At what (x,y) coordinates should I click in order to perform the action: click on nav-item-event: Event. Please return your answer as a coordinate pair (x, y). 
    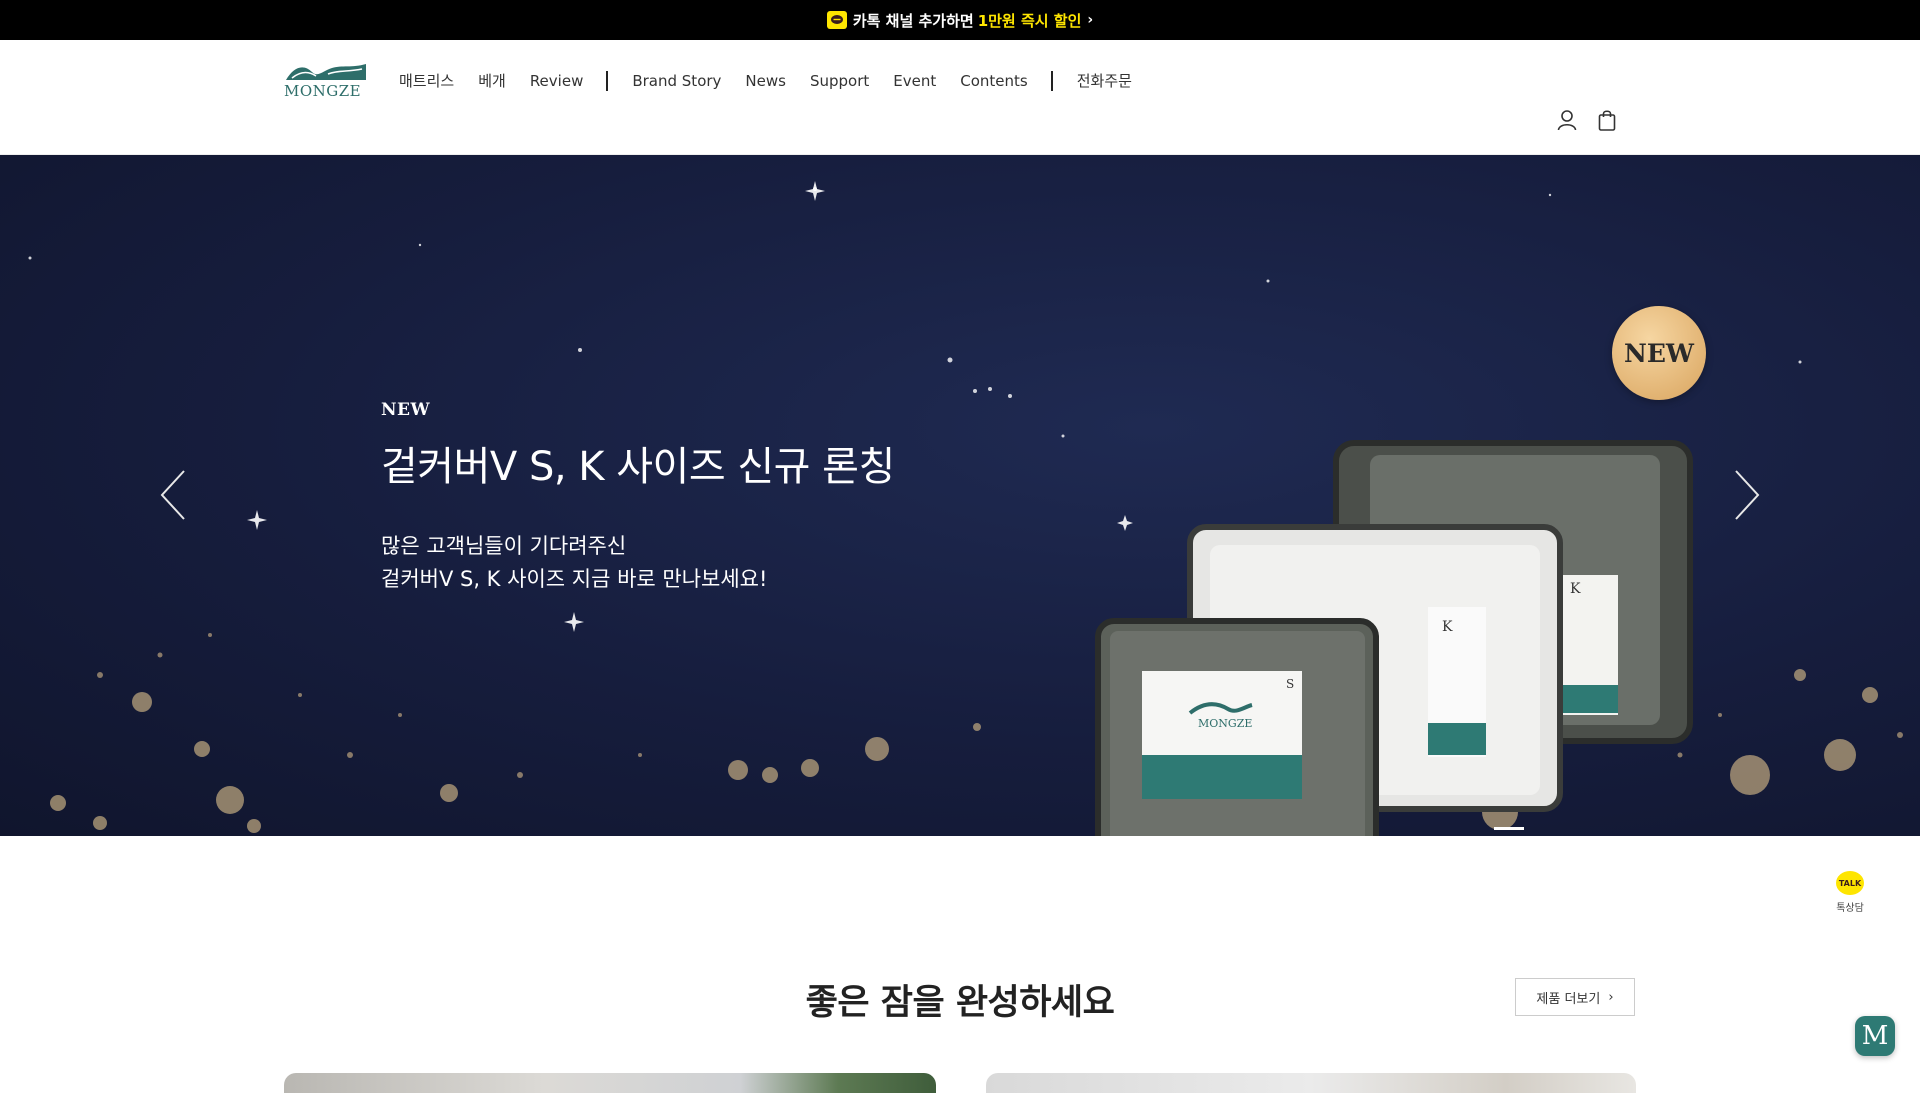
    Looking at the image, I should click on (914, 81).